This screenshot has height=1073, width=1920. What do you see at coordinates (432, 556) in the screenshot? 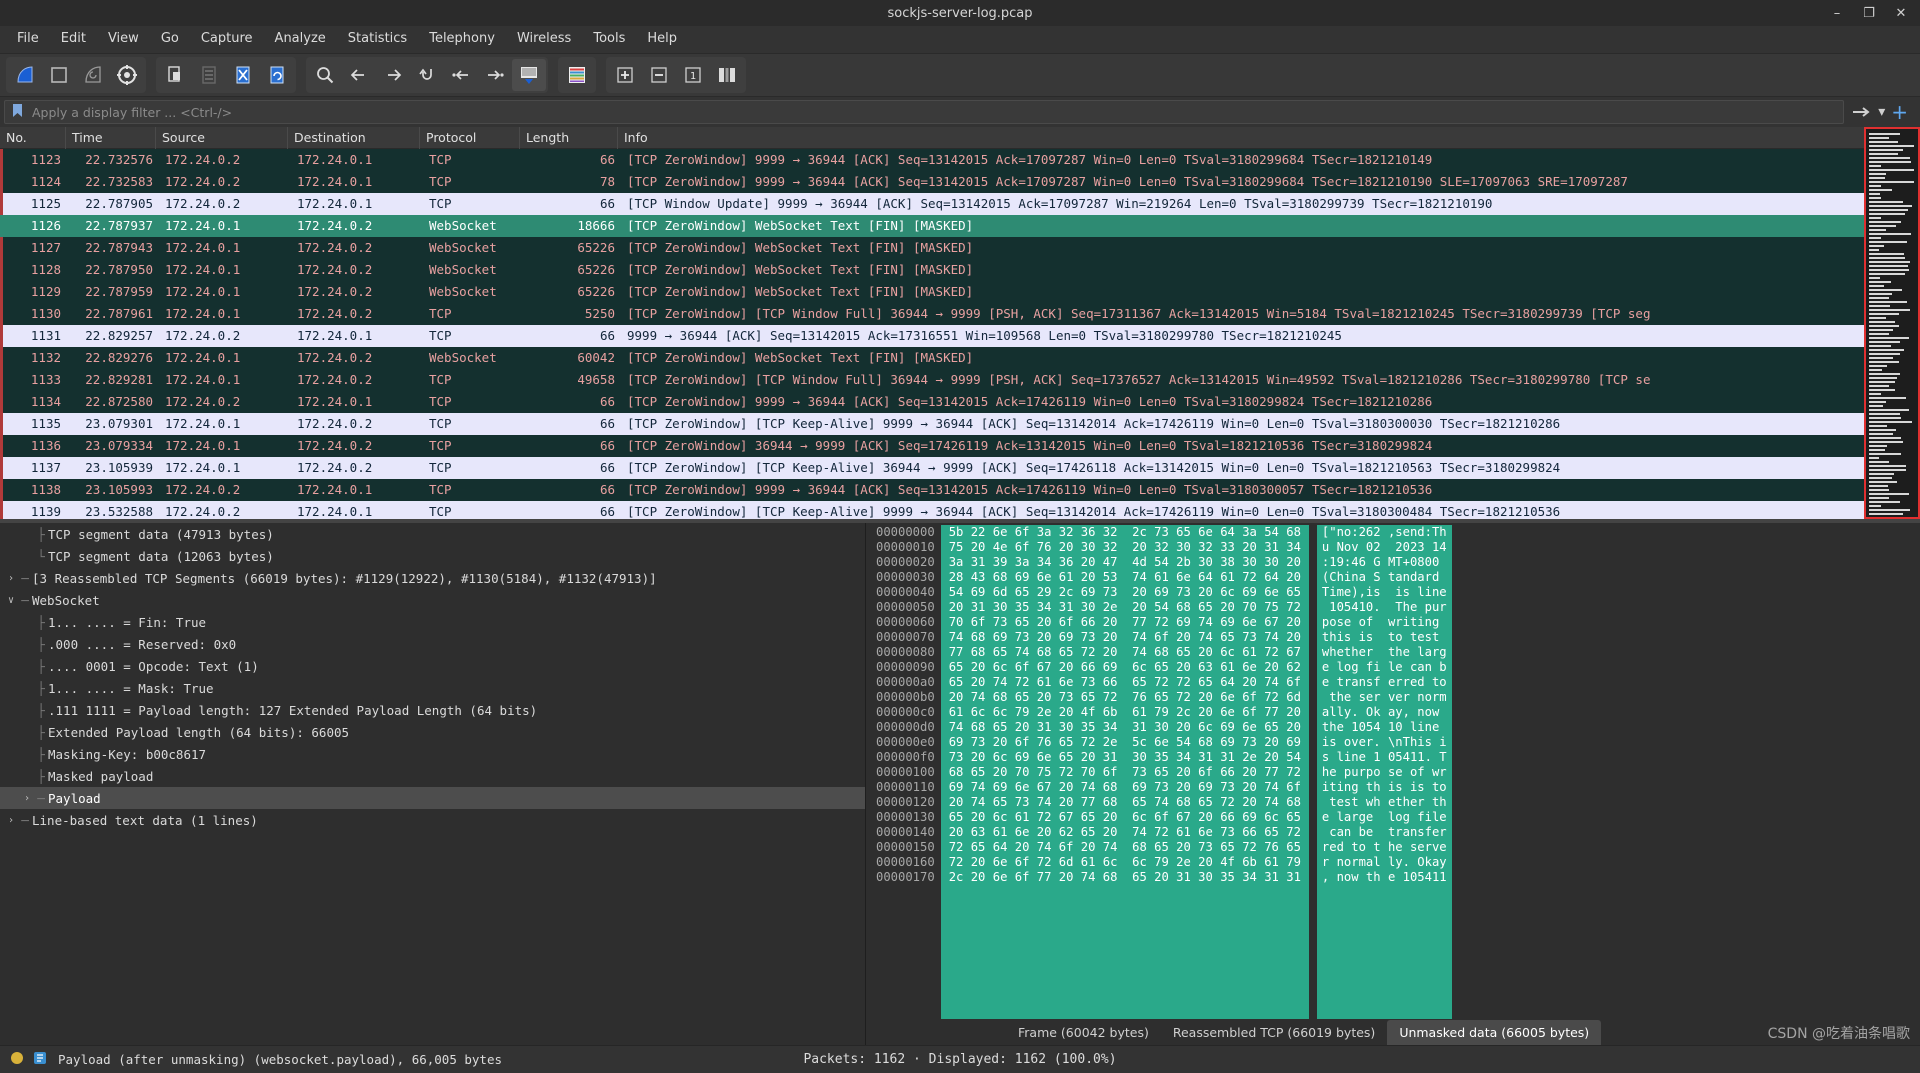
I see `detail-row: └ TCP segment data (12063 bytes)` at bounding box center [432, 556].